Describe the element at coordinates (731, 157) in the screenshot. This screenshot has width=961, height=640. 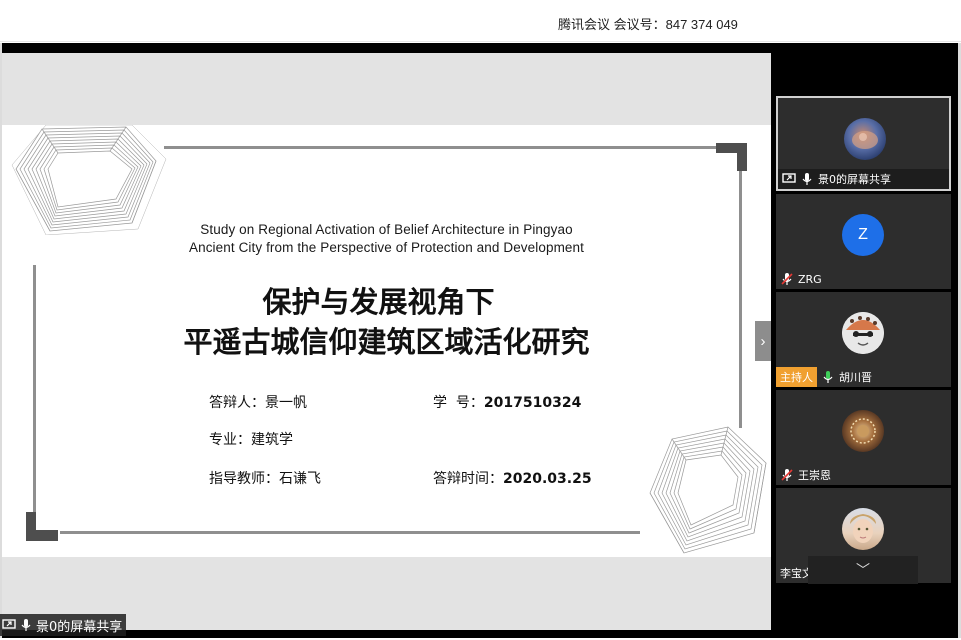
I see `frame-corner-top-right` at that location.